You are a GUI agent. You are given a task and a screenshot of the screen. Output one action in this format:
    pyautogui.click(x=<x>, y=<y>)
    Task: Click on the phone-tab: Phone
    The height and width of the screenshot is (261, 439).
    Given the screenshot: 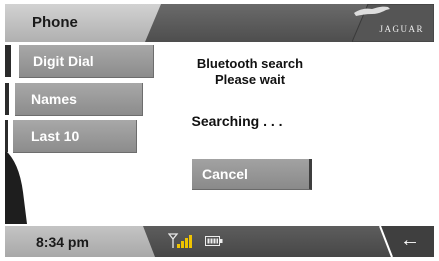 What is the action you would take?
    pyautogui.click(x=90, y=23)
    